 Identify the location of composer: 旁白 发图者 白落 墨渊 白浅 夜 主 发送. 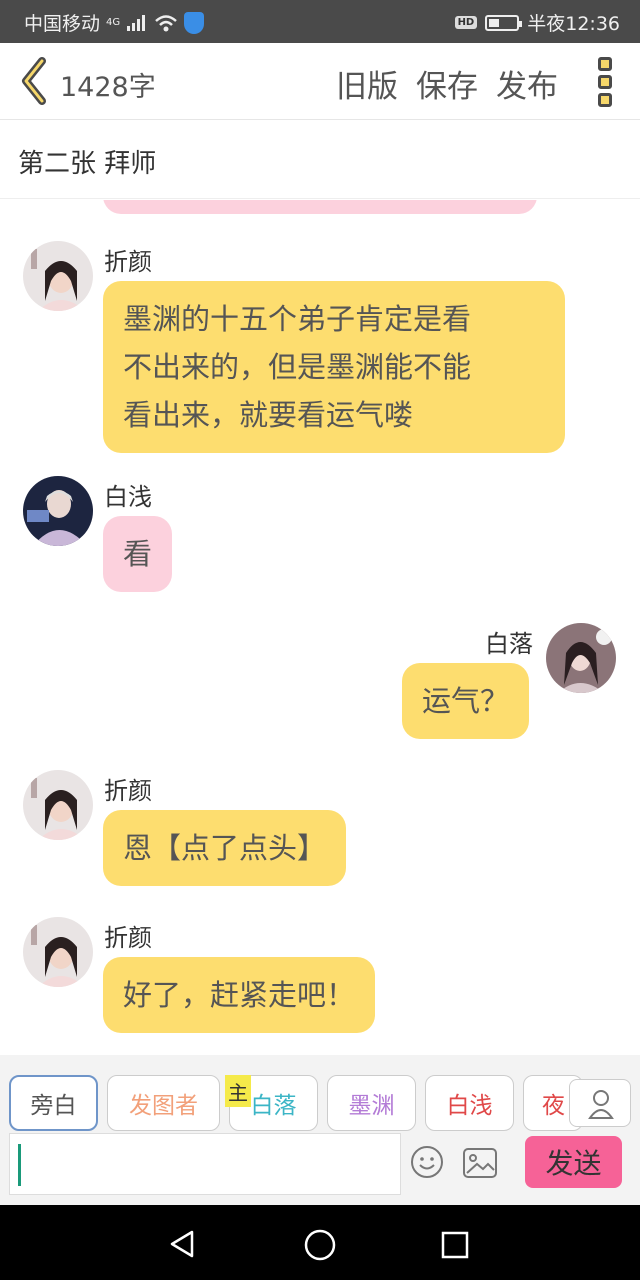
(320, 1130).